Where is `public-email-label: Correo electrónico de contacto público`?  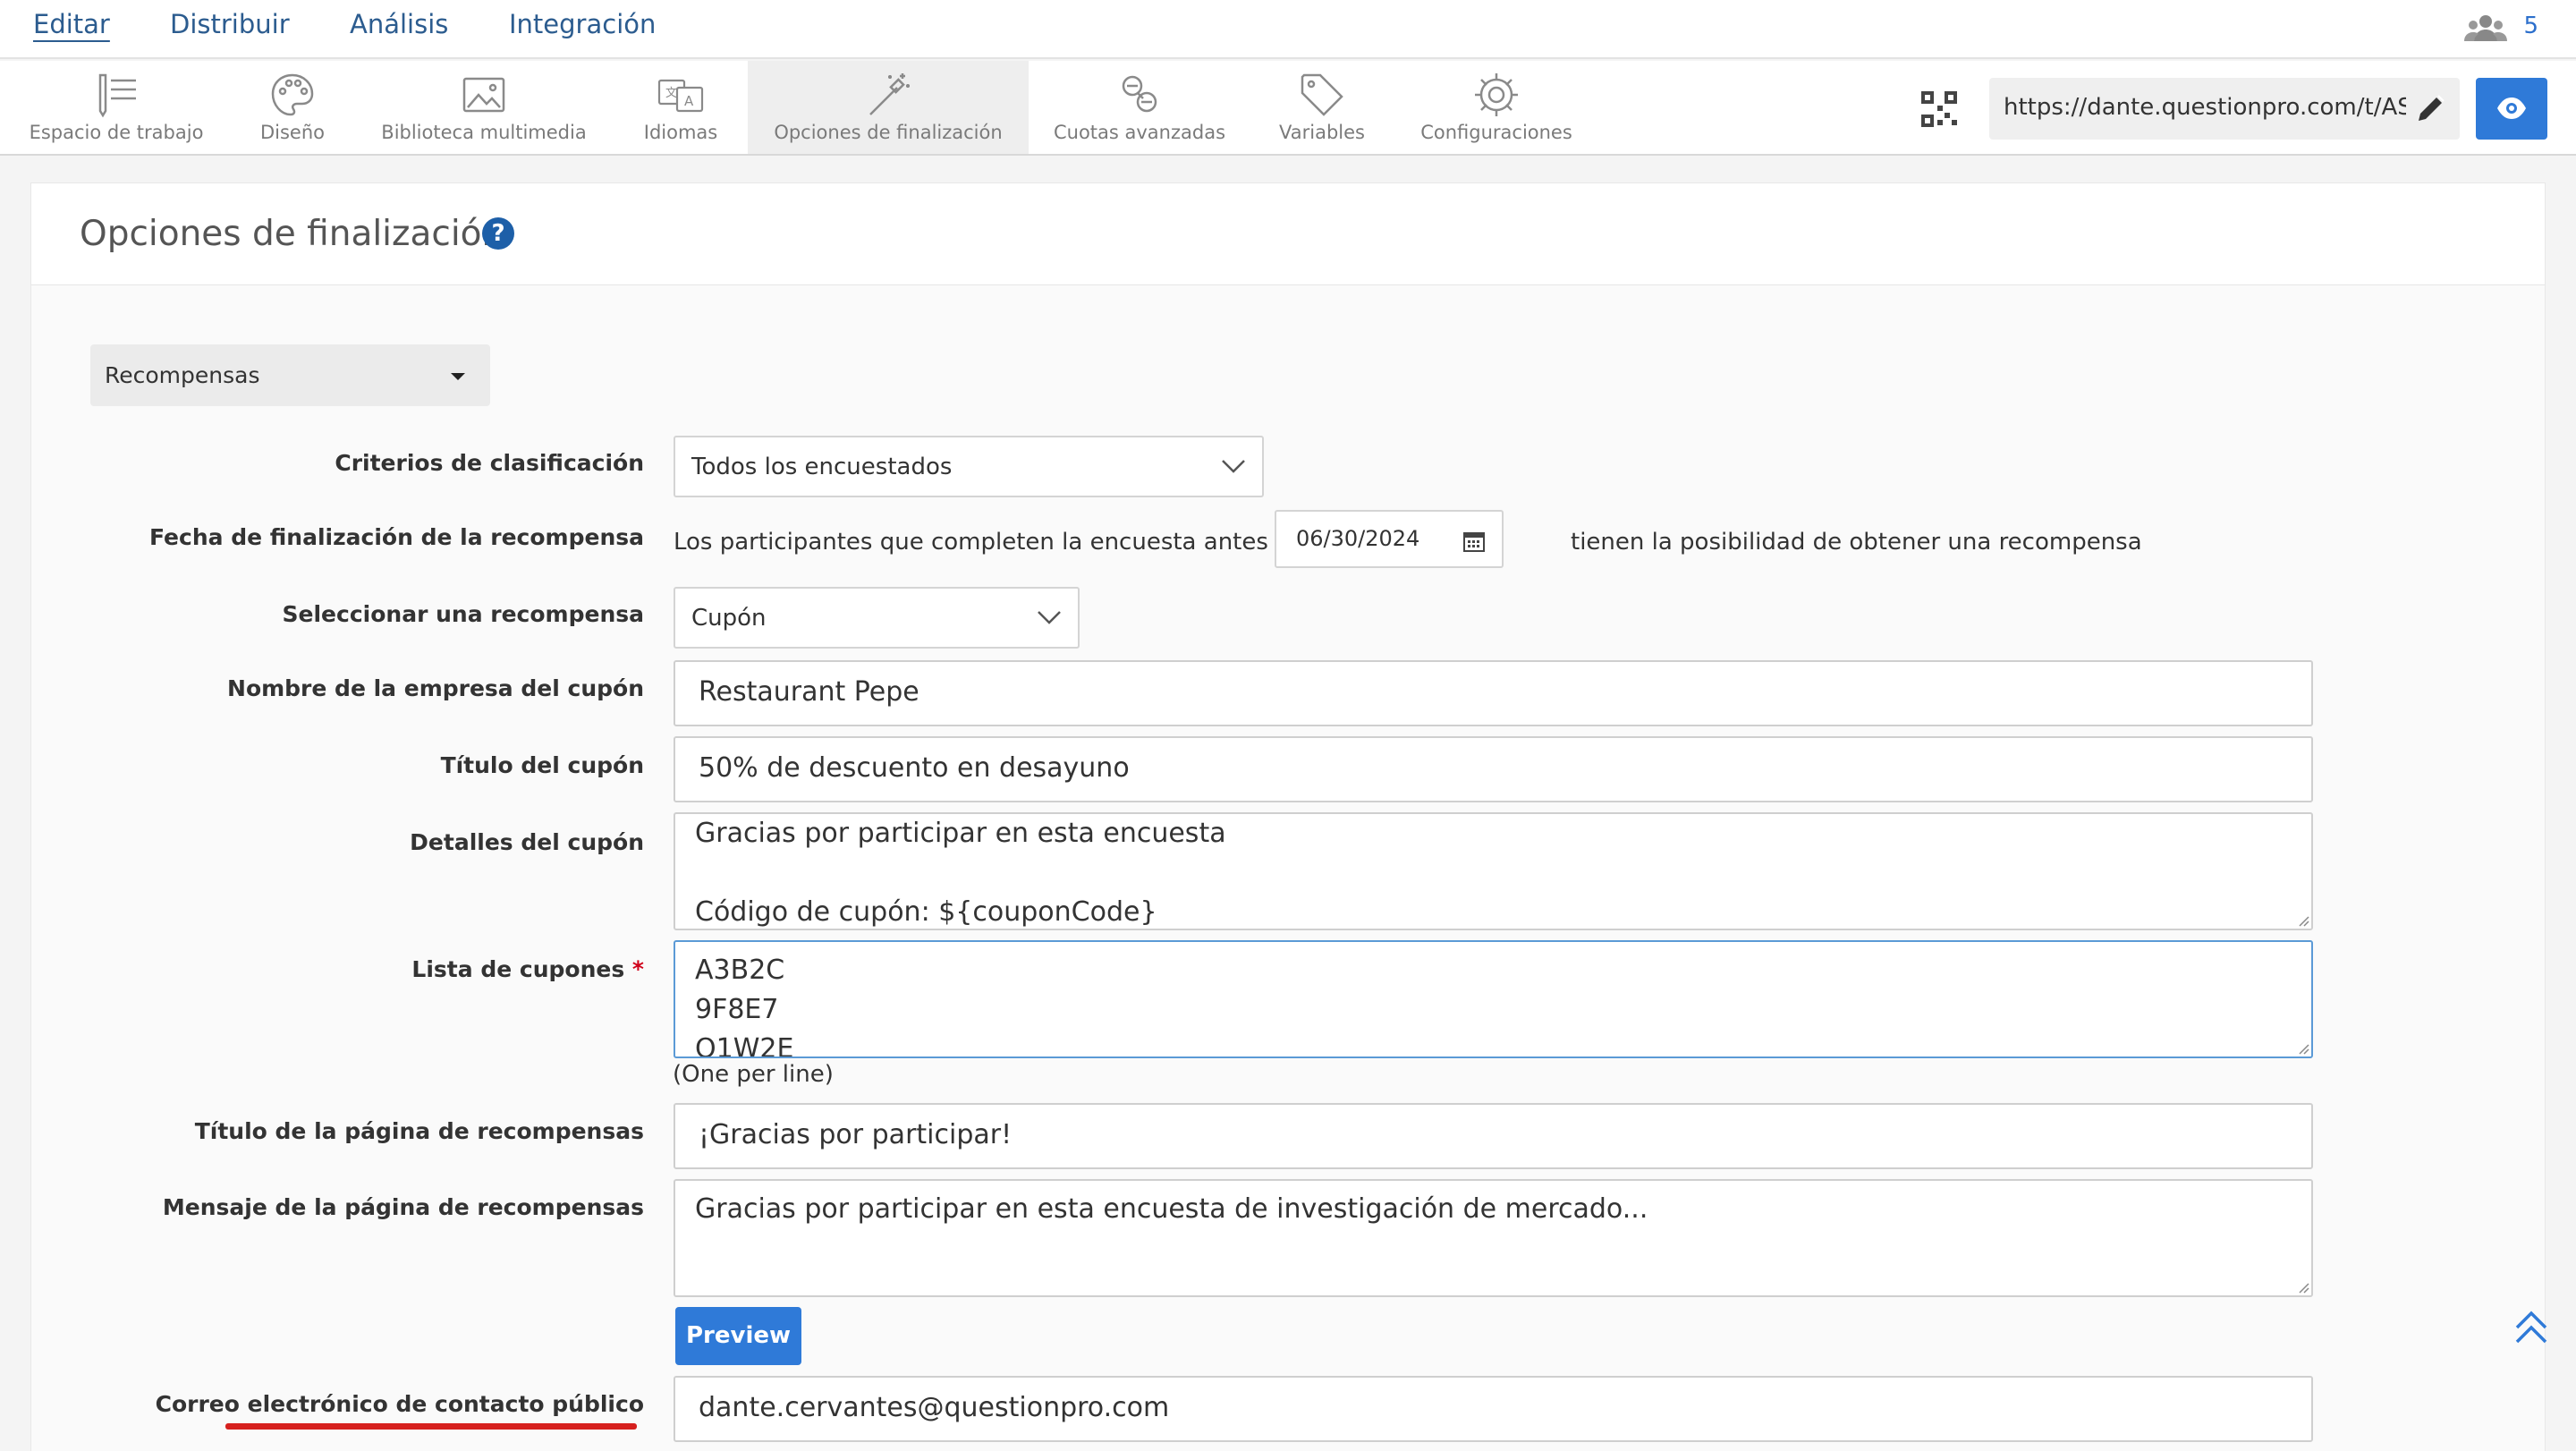 public-email-label: Correo electrónico de contacto público is located at coordinates (399, 1404).